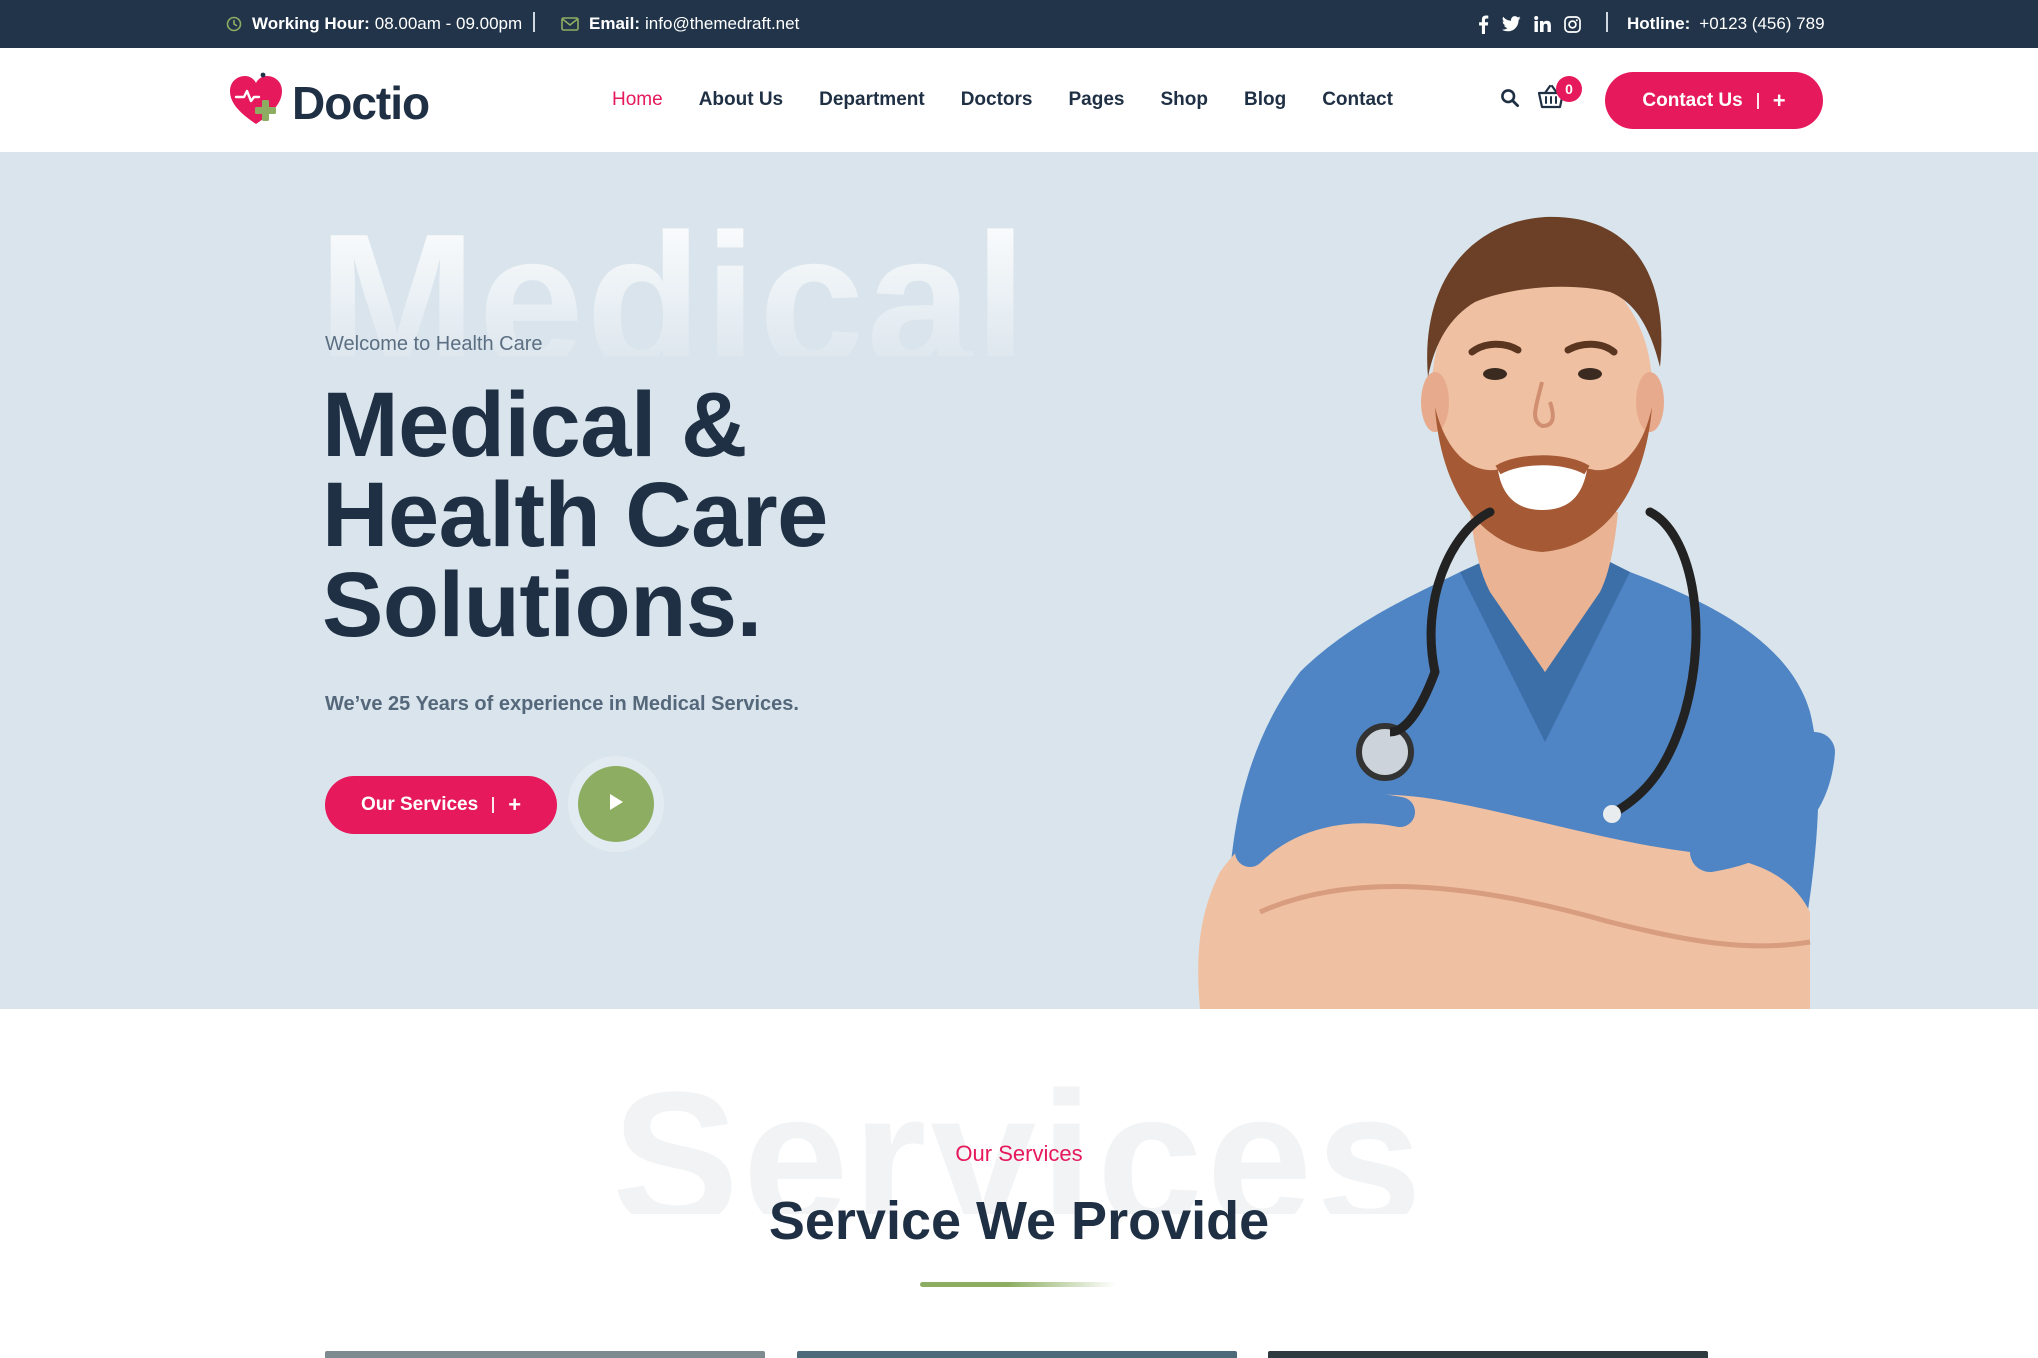 This screenshot has height=1358, width=2038. Describe the element at coordinates (997, 100) in the screenshot. I see `nav-item-doctors: Doctors` at that location.